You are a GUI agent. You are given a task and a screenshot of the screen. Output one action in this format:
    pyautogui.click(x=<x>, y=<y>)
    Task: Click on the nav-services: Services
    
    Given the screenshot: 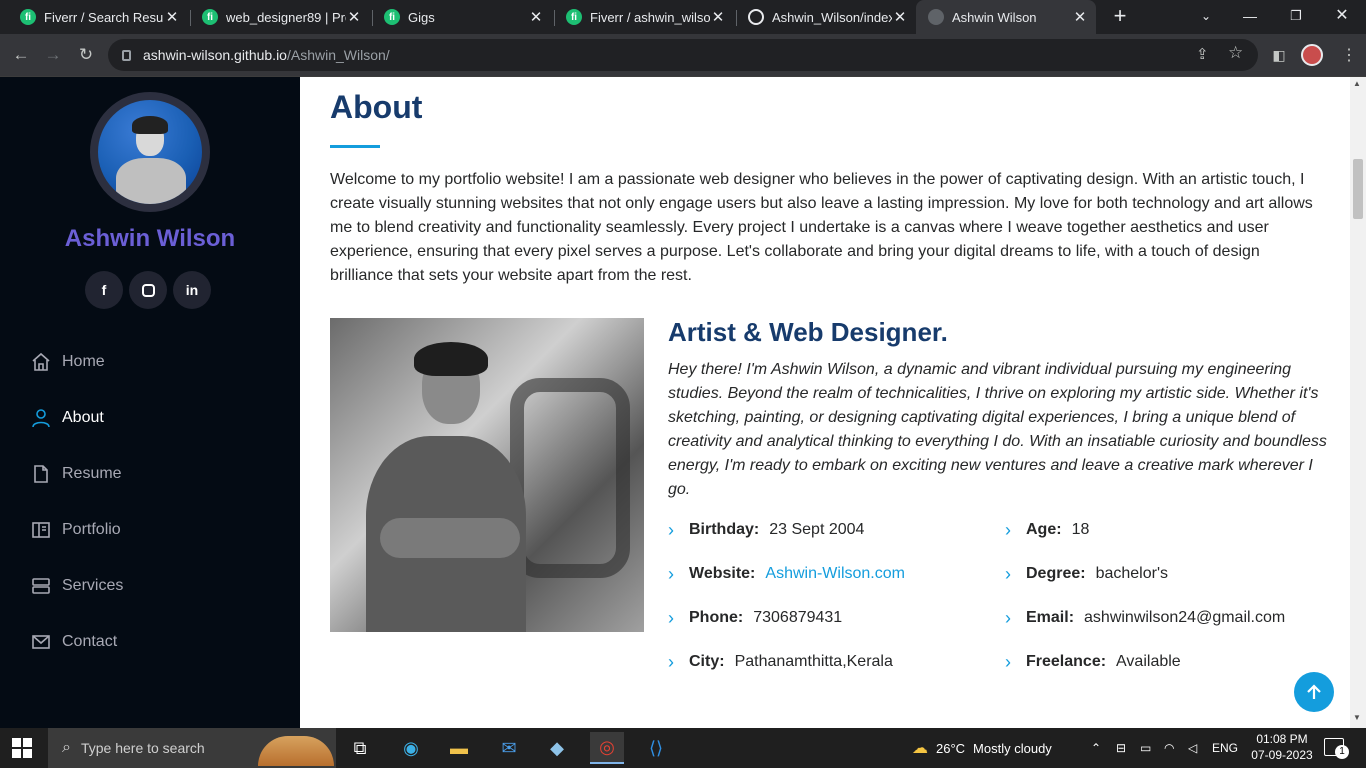 What is the action you would take?
    pyautogui.click(x=76, y=586)
    